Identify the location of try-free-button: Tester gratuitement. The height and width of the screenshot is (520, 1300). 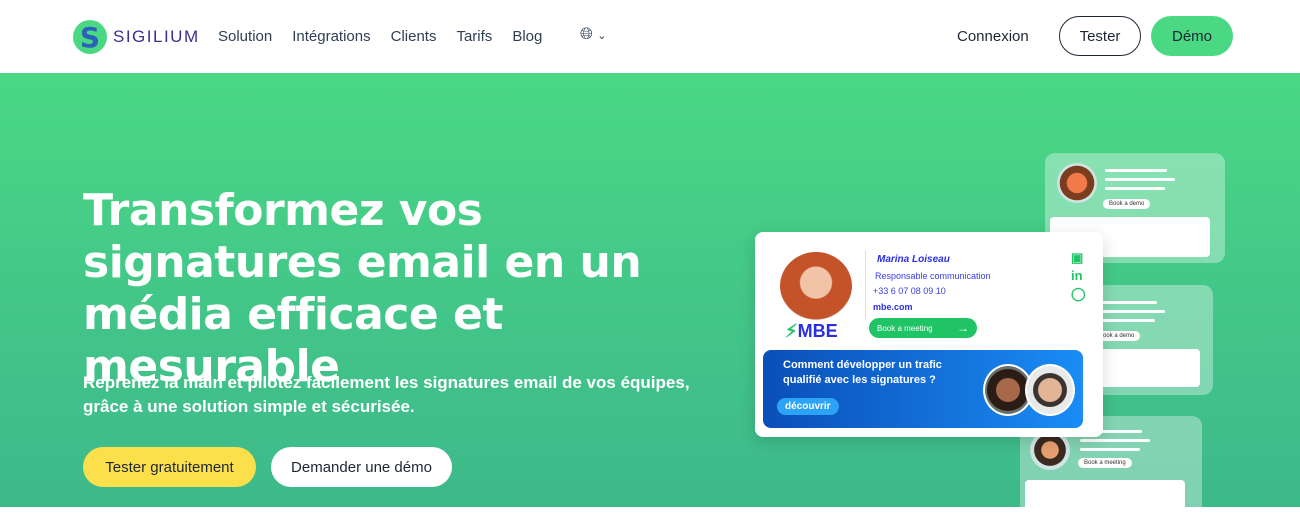
(169, 467).